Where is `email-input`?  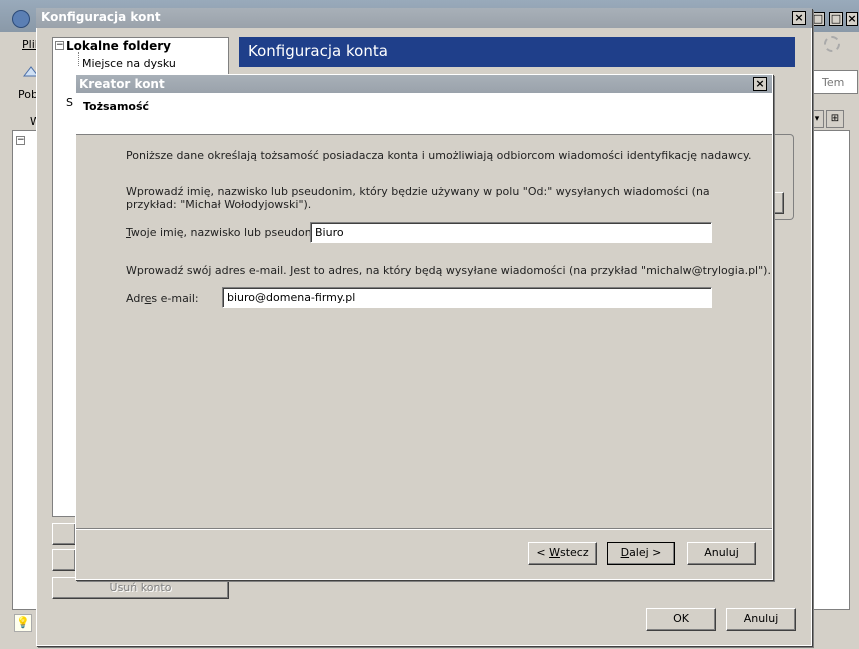 email-input is located at coordinates (467, 297).